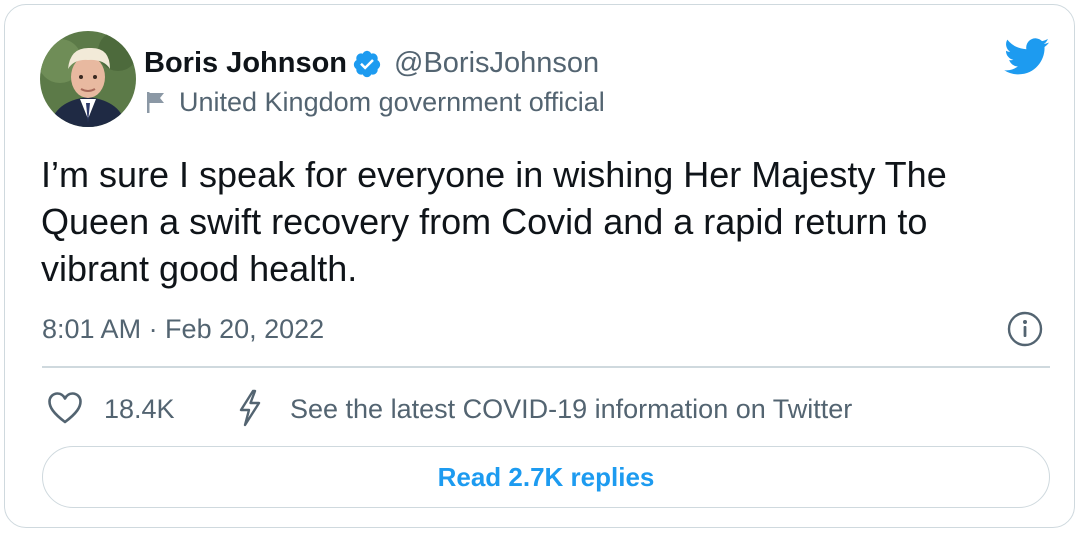 Image resolution: width=1080 pixels, height=533 pixels. Describe the element at coordinates (183, 329) in the screenshot. I see `tweet-timestamp: 8:01 AM · Feb 20, 2022` at that location.